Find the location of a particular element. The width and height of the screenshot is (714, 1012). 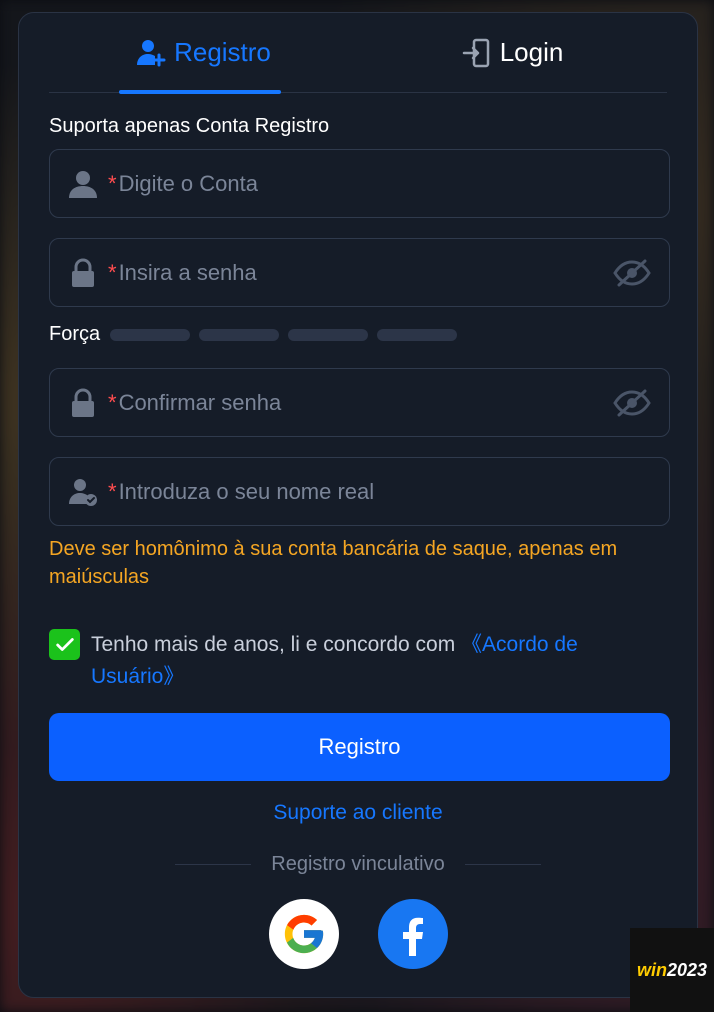

customer-support-link: Suporte ao cliente is located at coordinates (358, 813).